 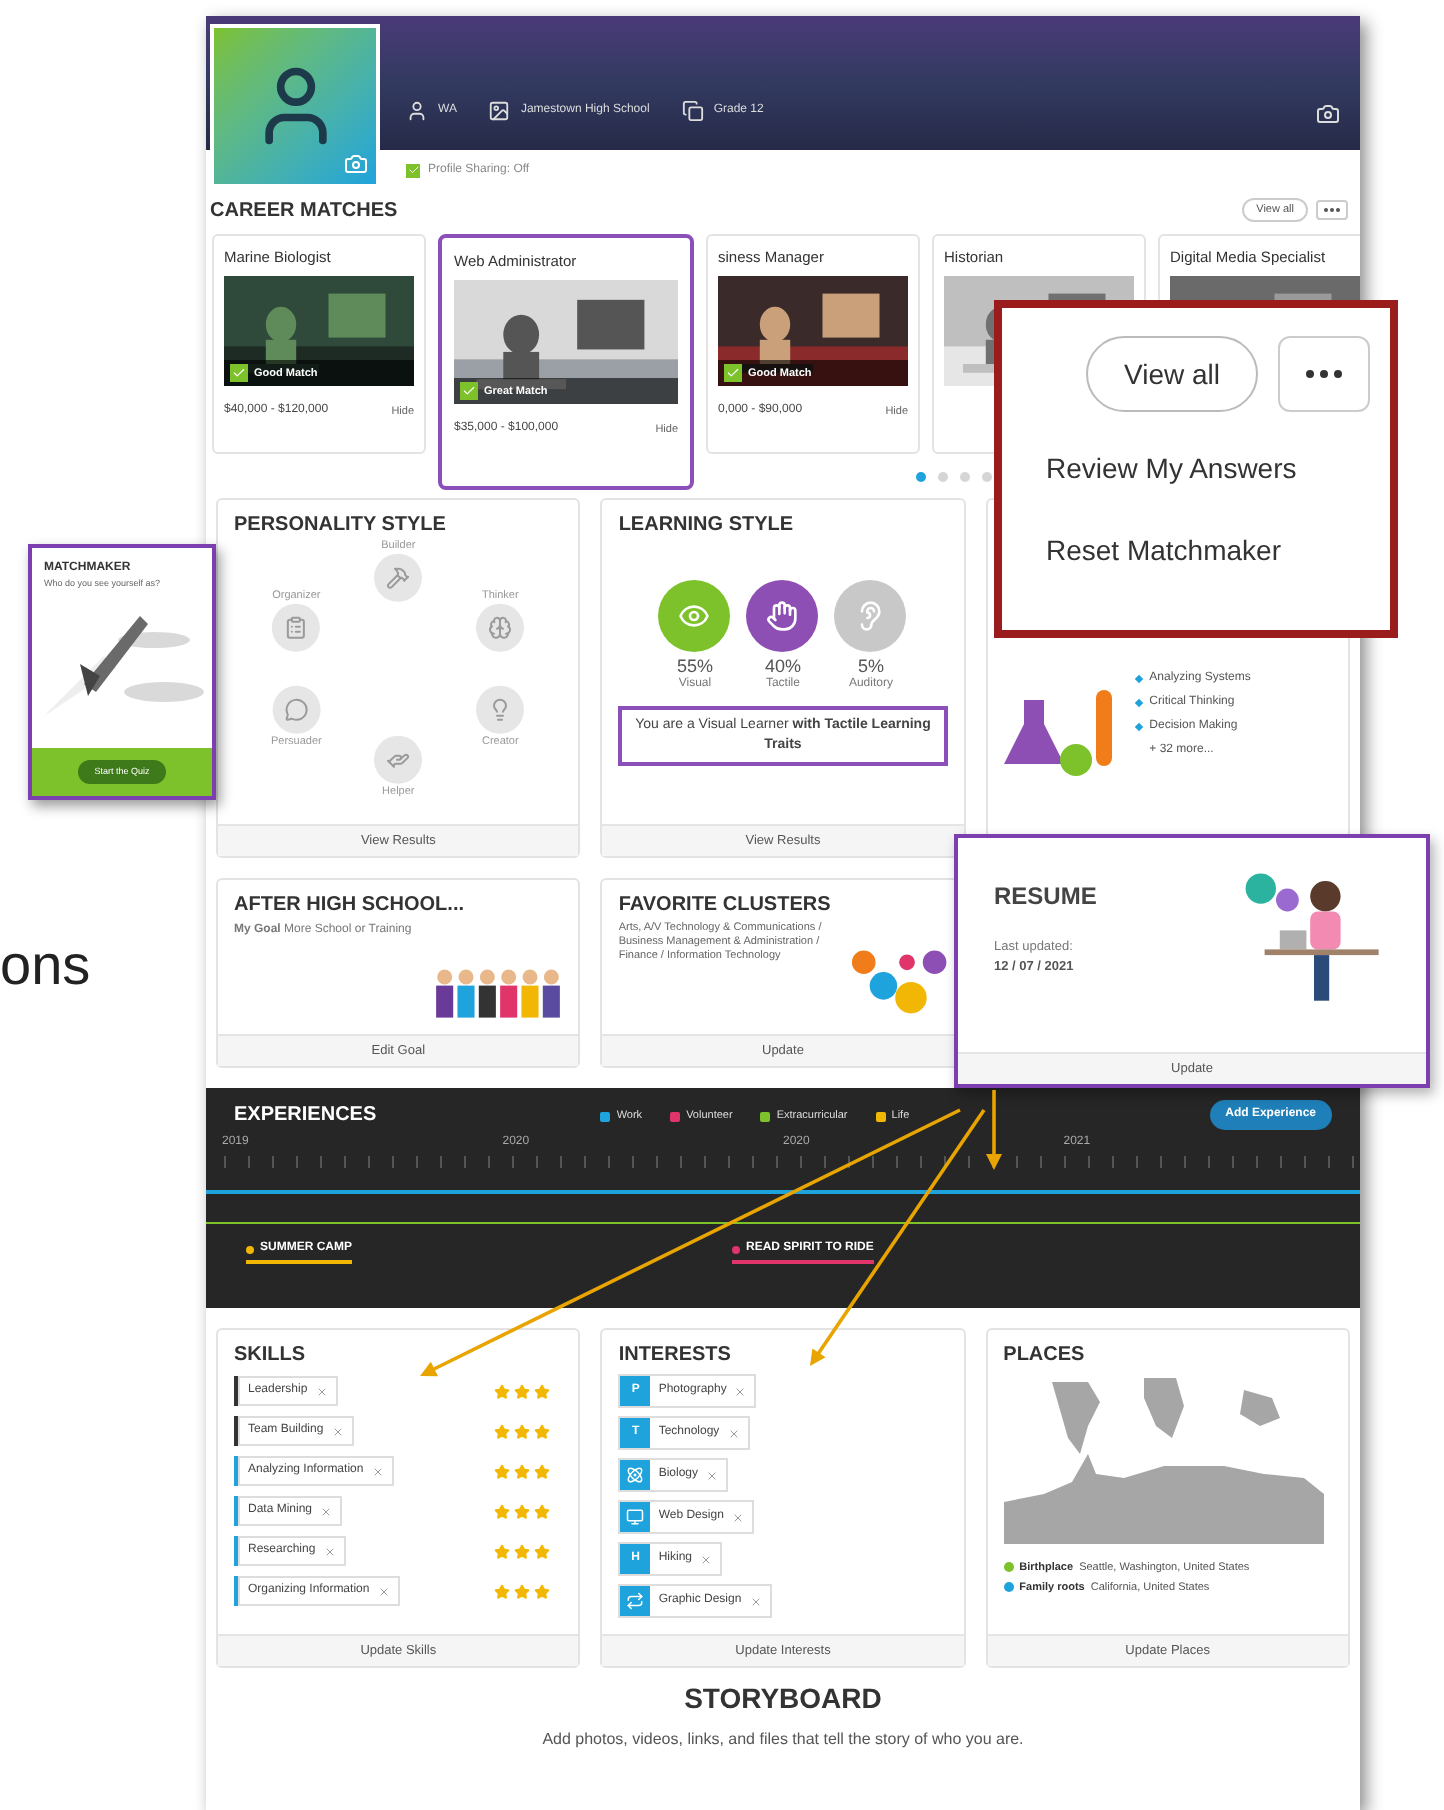 What do you see at coordinates (725, 906) in the screenshot?
I see `card-title: FAVORITE CLUSTERS` at bounding box center [725, 906].